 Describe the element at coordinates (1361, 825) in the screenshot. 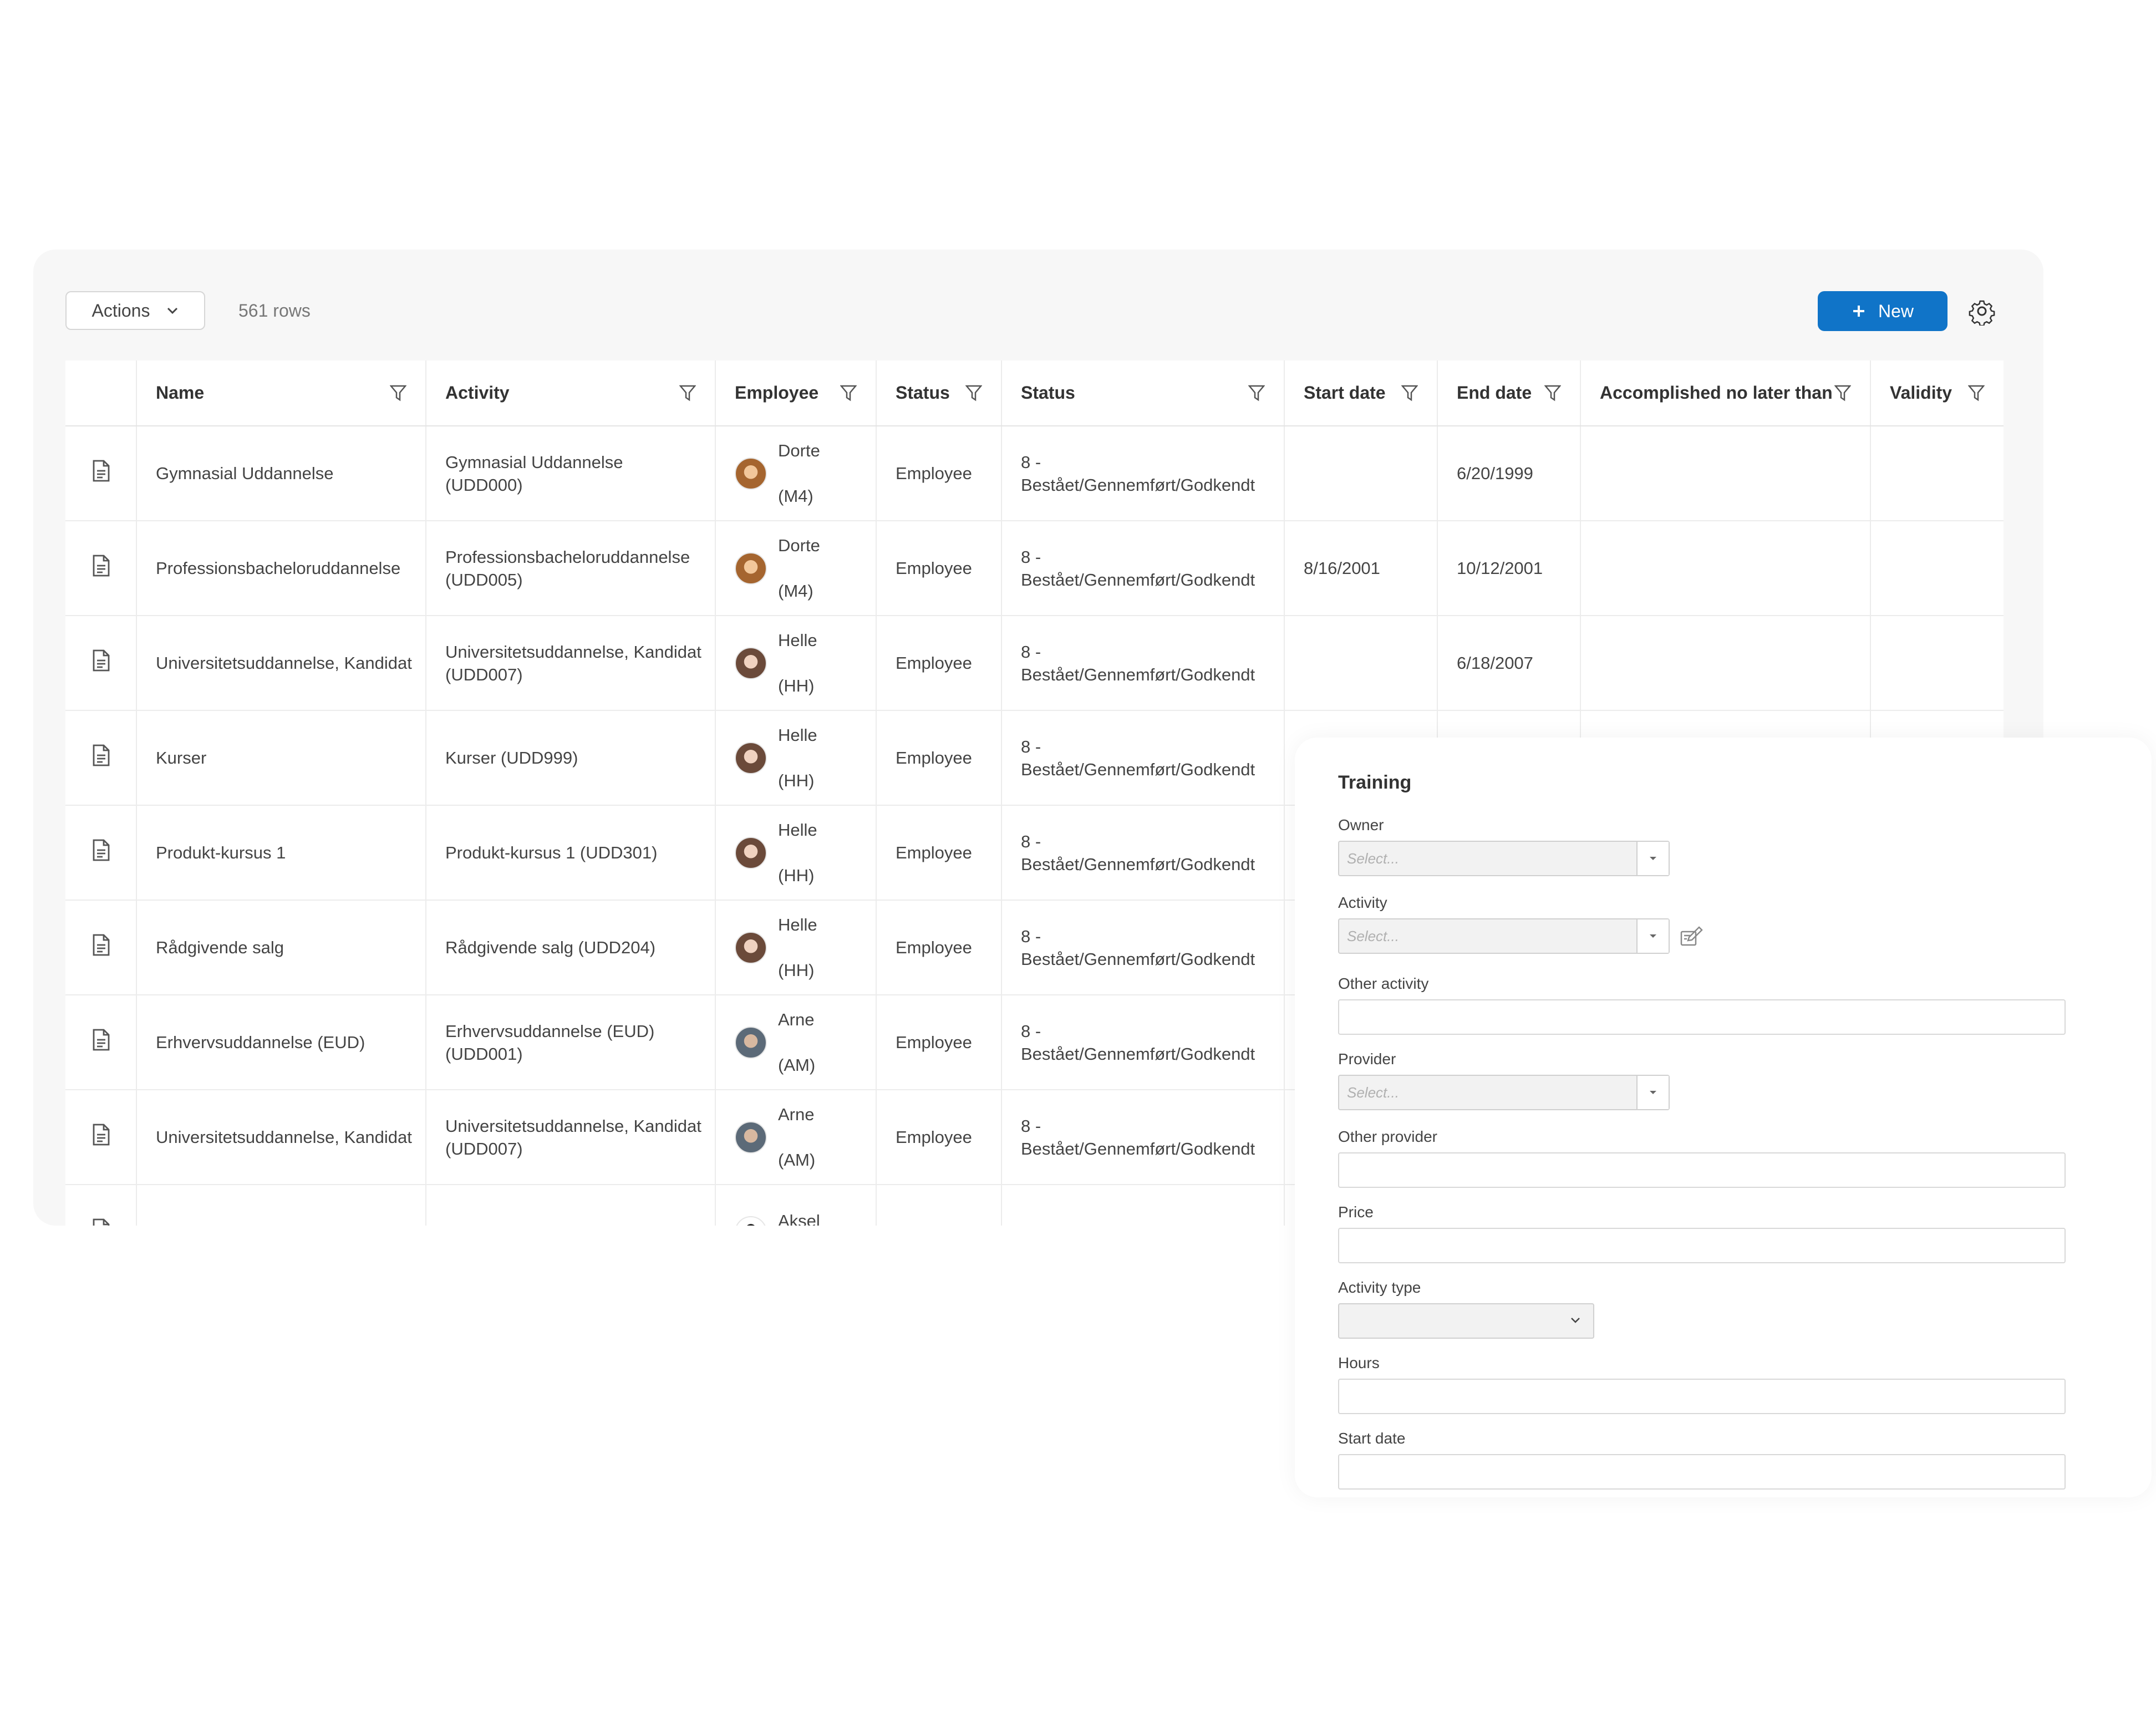

I see `owner-label: Owner` at that location.